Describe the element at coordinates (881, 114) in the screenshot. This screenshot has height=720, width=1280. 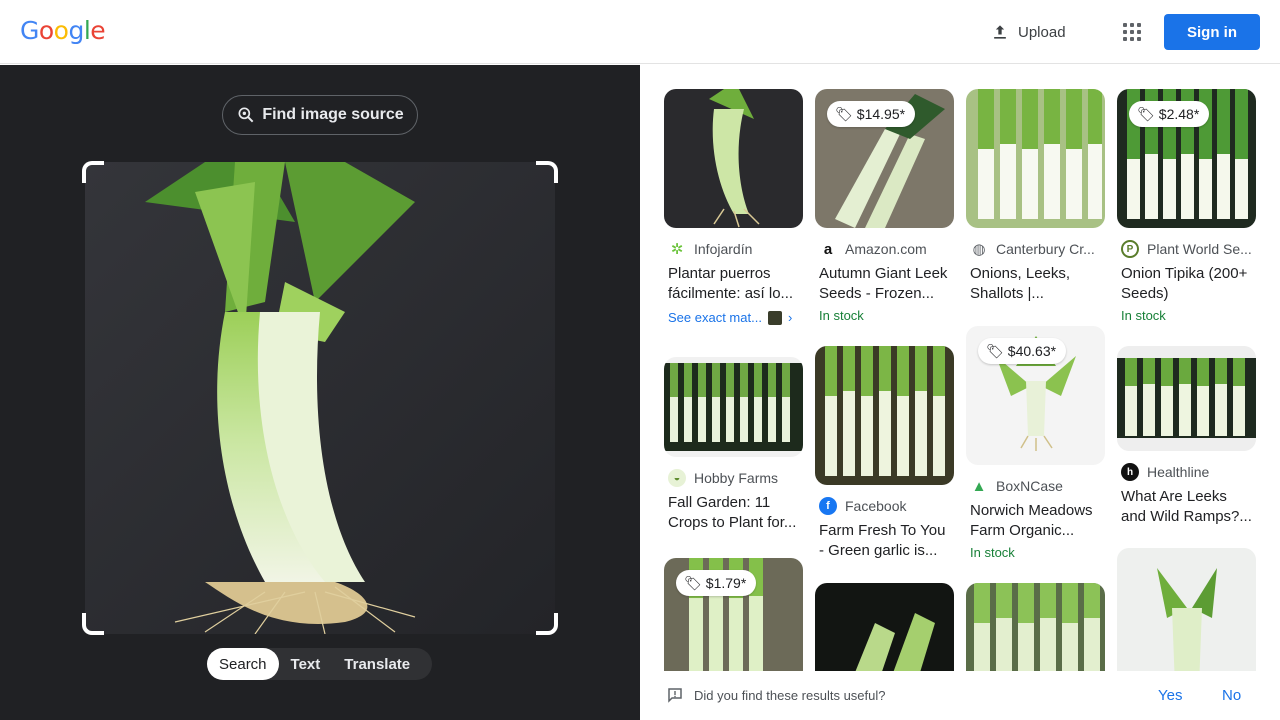
I see `price-value: $14.95*` at that location.